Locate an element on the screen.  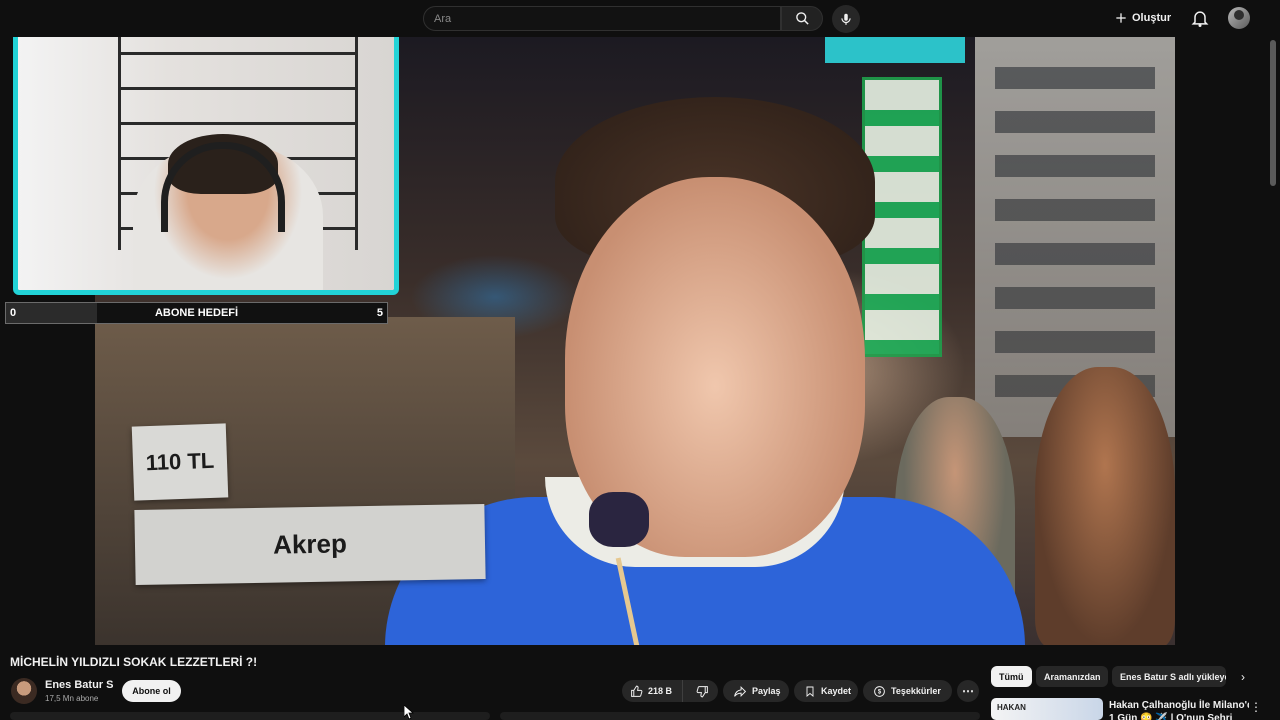
more-actions-button: ⋯ is located at coordinates (968, 691).